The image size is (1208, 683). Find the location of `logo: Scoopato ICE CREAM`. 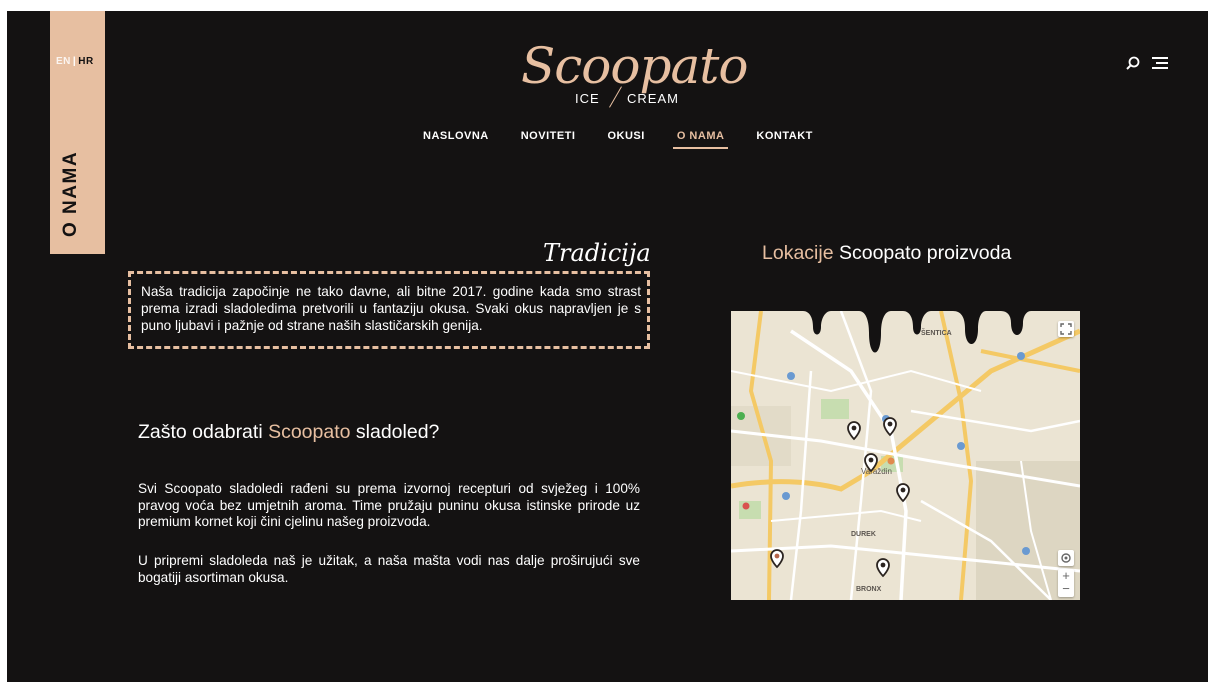

logo: Scoopato ICE CREAM is located at coordinates (627, 75).